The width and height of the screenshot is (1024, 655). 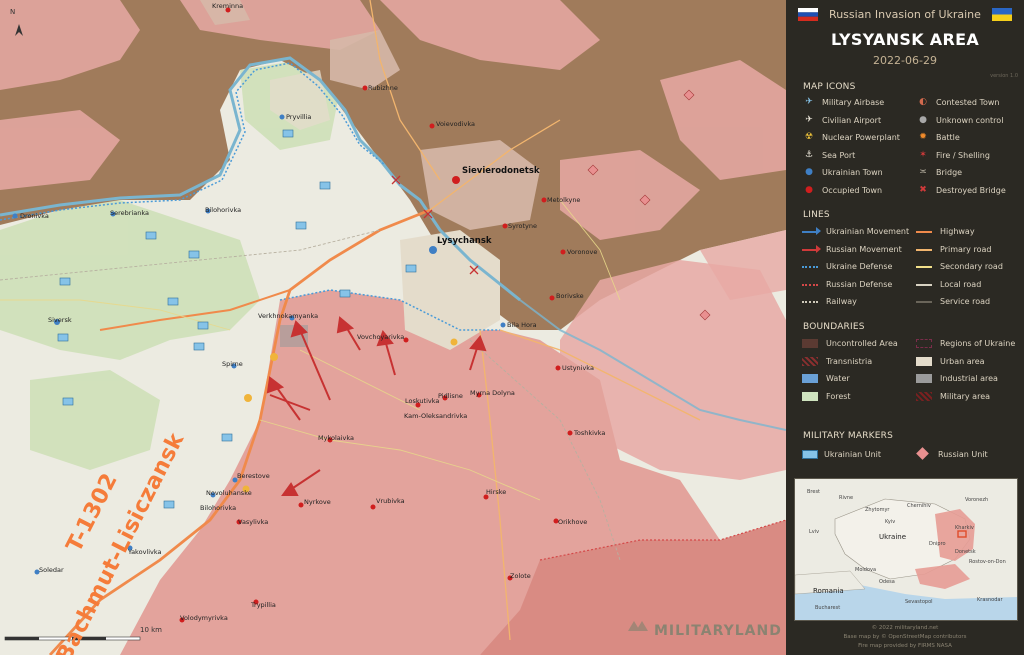 I want to click on town-label: Syrotyne, so click(x=522, y=226).